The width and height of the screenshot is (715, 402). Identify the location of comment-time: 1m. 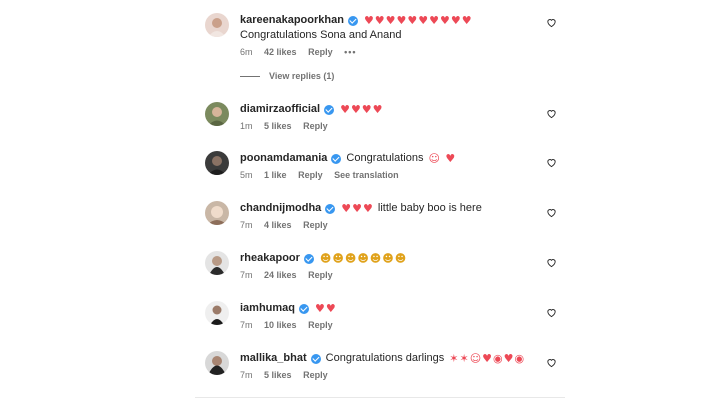
(246, 126).